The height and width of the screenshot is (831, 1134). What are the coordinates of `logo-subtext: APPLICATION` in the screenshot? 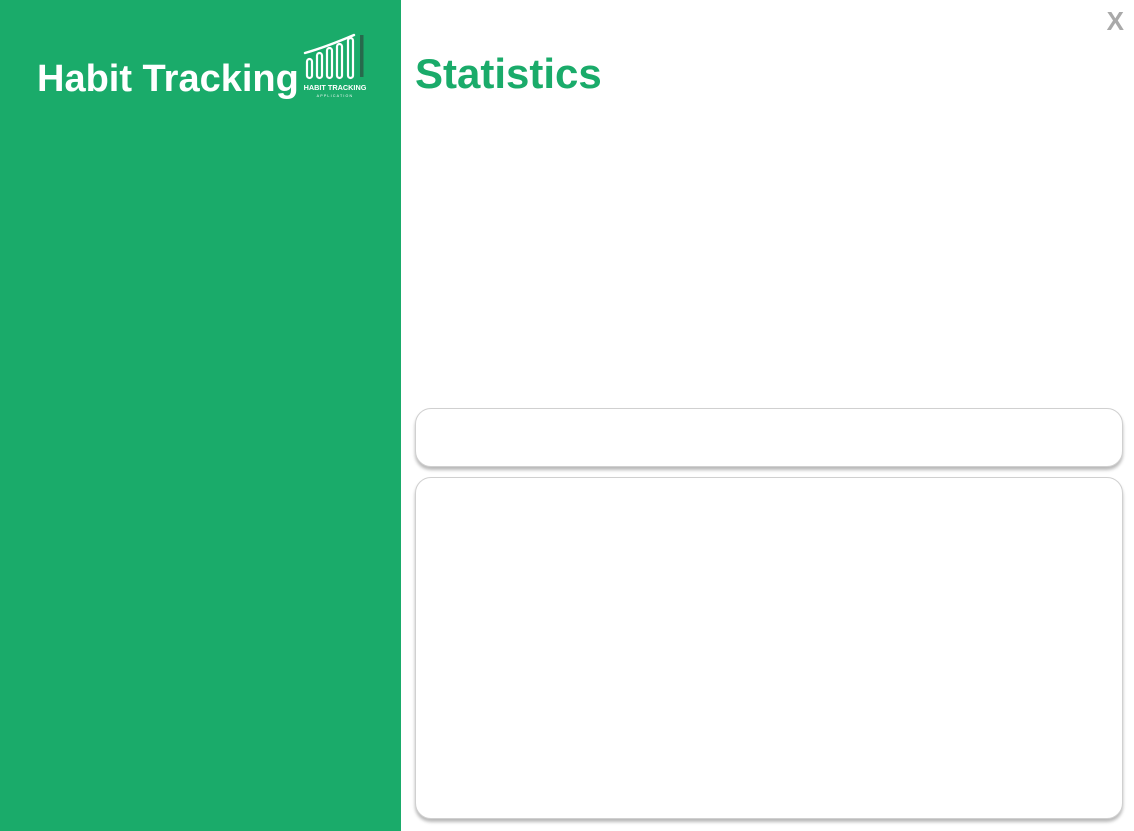 It's located at (335, 96).